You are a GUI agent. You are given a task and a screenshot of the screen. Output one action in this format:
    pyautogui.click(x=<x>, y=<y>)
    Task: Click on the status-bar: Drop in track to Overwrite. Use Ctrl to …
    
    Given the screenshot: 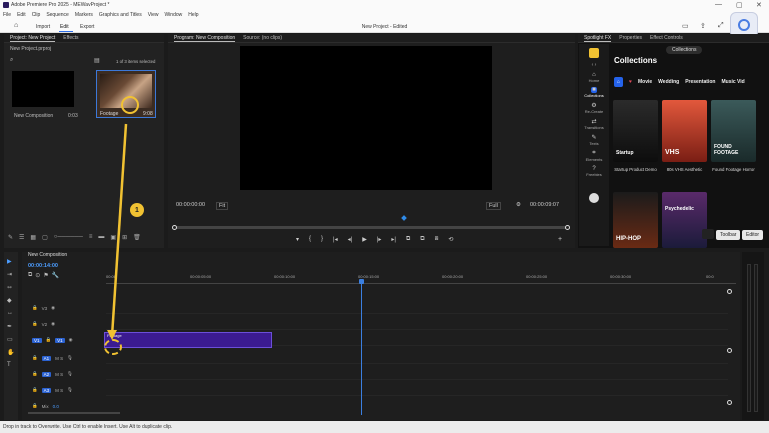 What is the action you would take?
    pyautogui.click(x=384, y=427)
    